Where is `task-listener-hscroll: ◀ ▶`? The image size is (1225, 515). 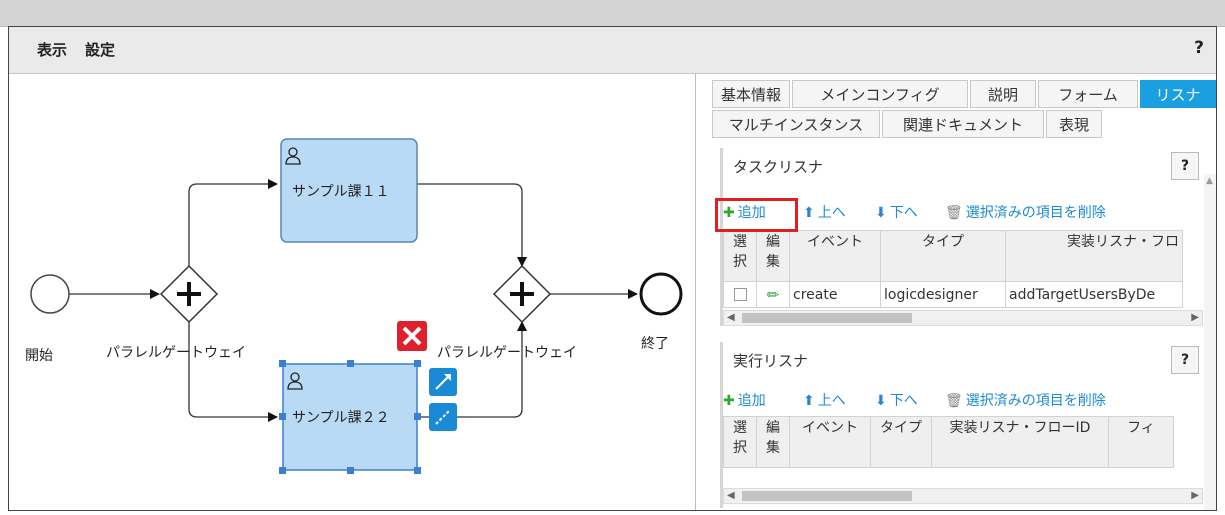
task-listener-hscroll: ◀ ▶ is located at coordinates (963, 318).